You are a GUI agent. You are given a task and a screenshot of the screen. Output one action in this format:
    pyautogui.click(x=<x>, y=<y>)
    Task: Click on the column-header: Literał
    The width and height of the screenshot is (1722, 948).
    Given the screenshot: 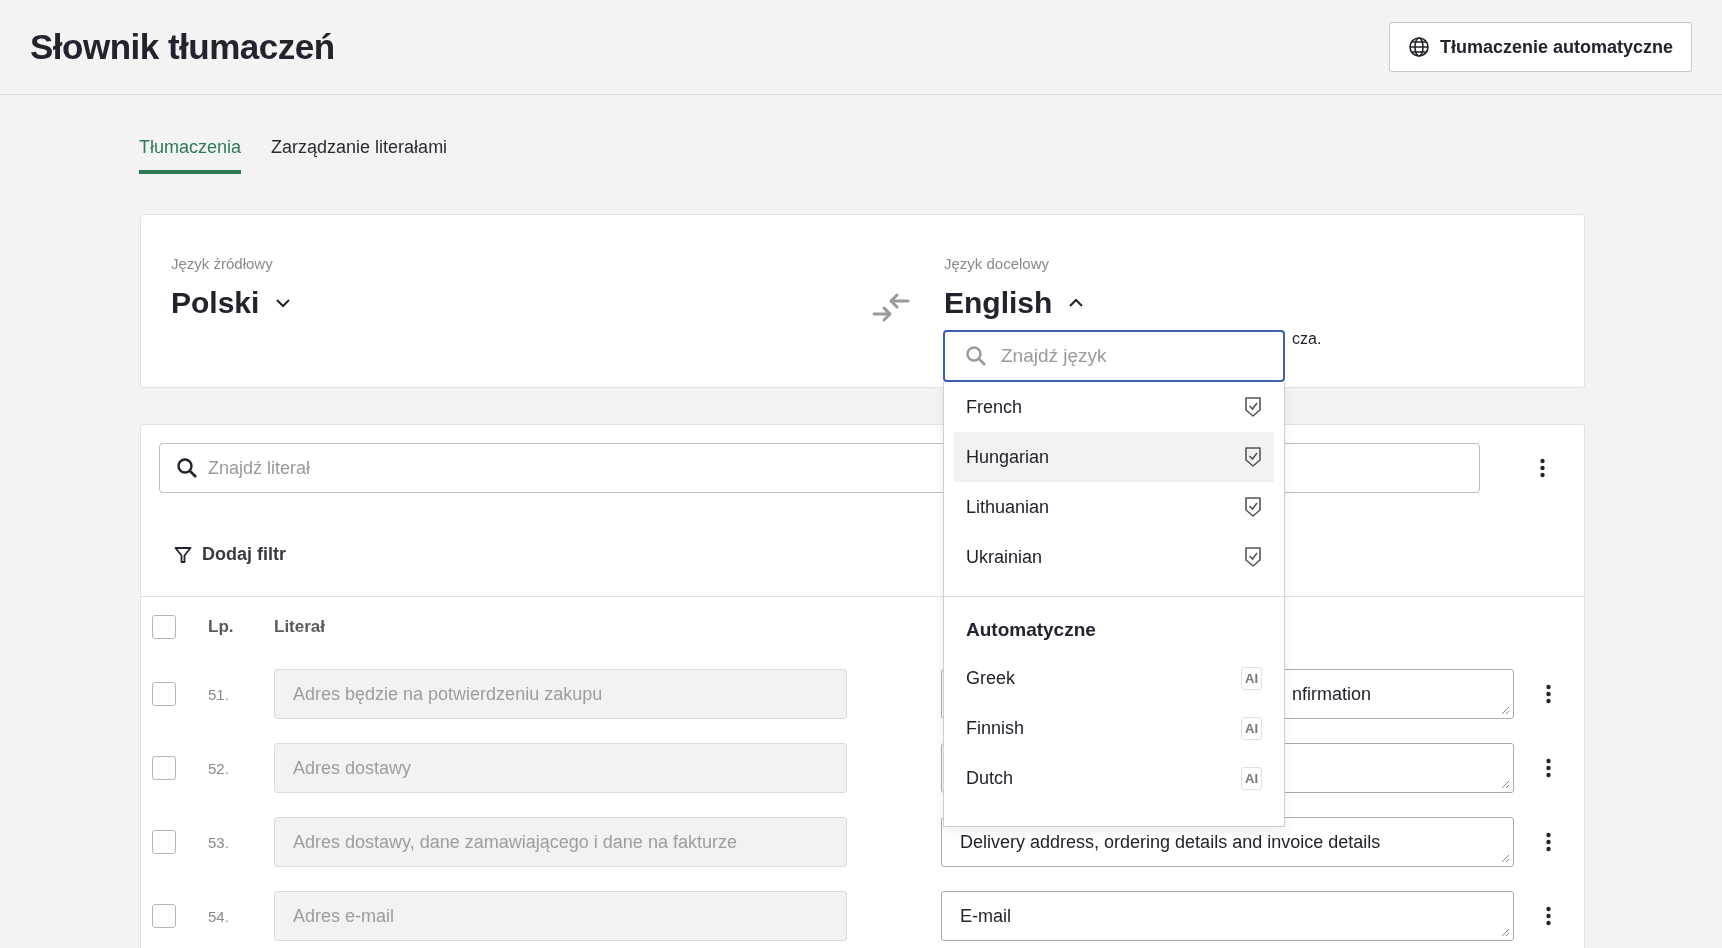 What is the action you would take?
    pyautogui.click(x=300, y=627)
    